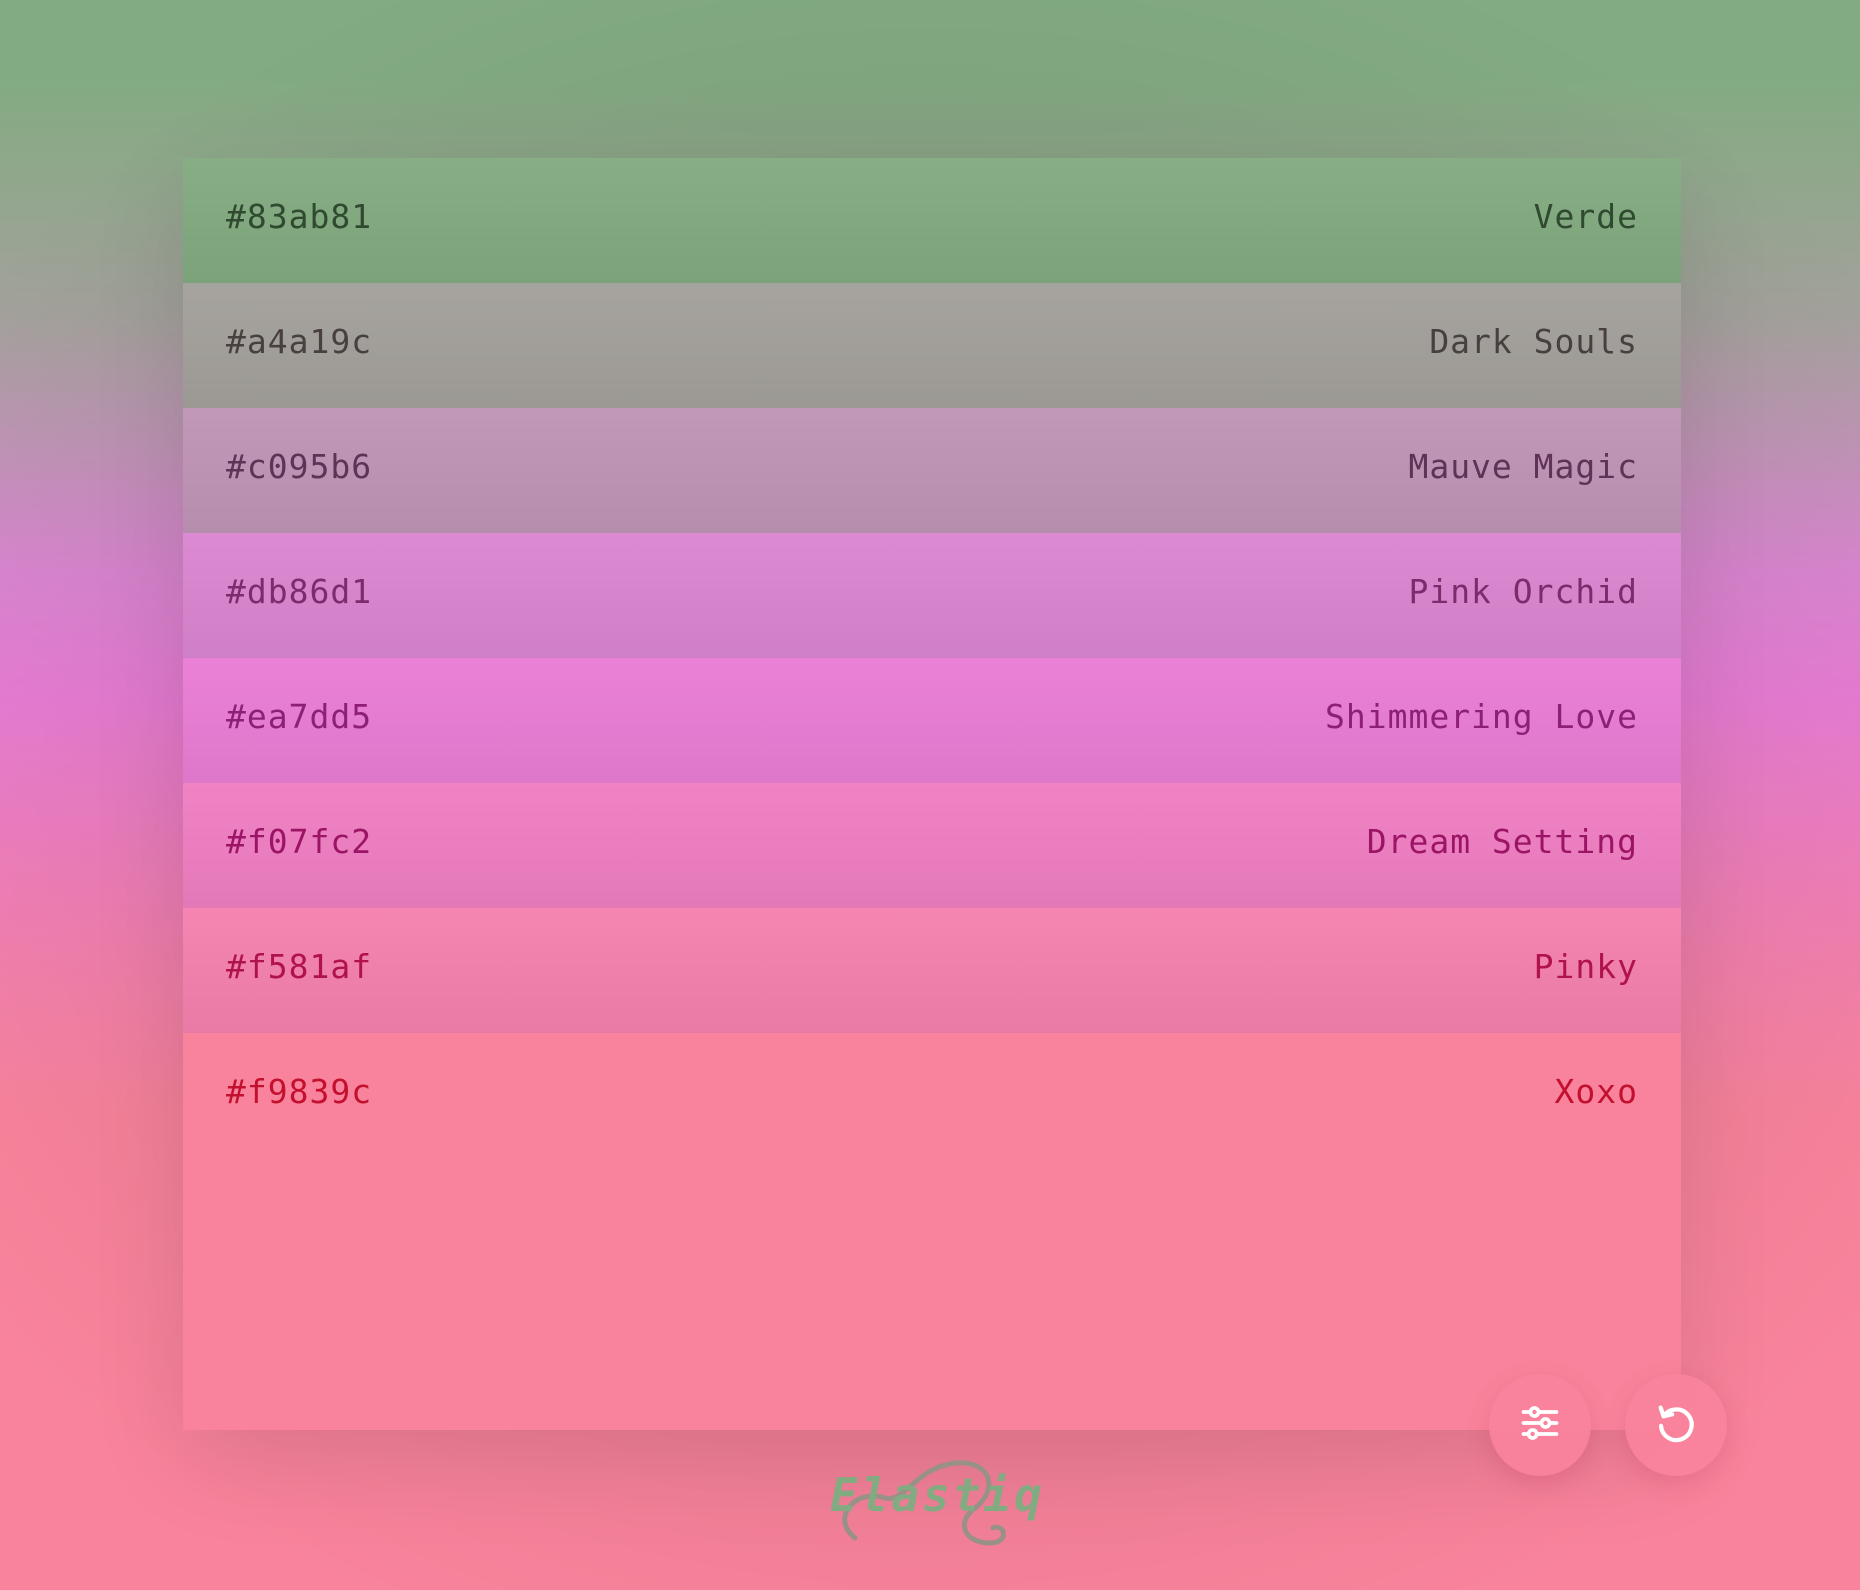 Image resolution: width=1860 pixels, height=1590 pixels. I want to click on swatch-name: Dark Souls, so click(1533, 341).